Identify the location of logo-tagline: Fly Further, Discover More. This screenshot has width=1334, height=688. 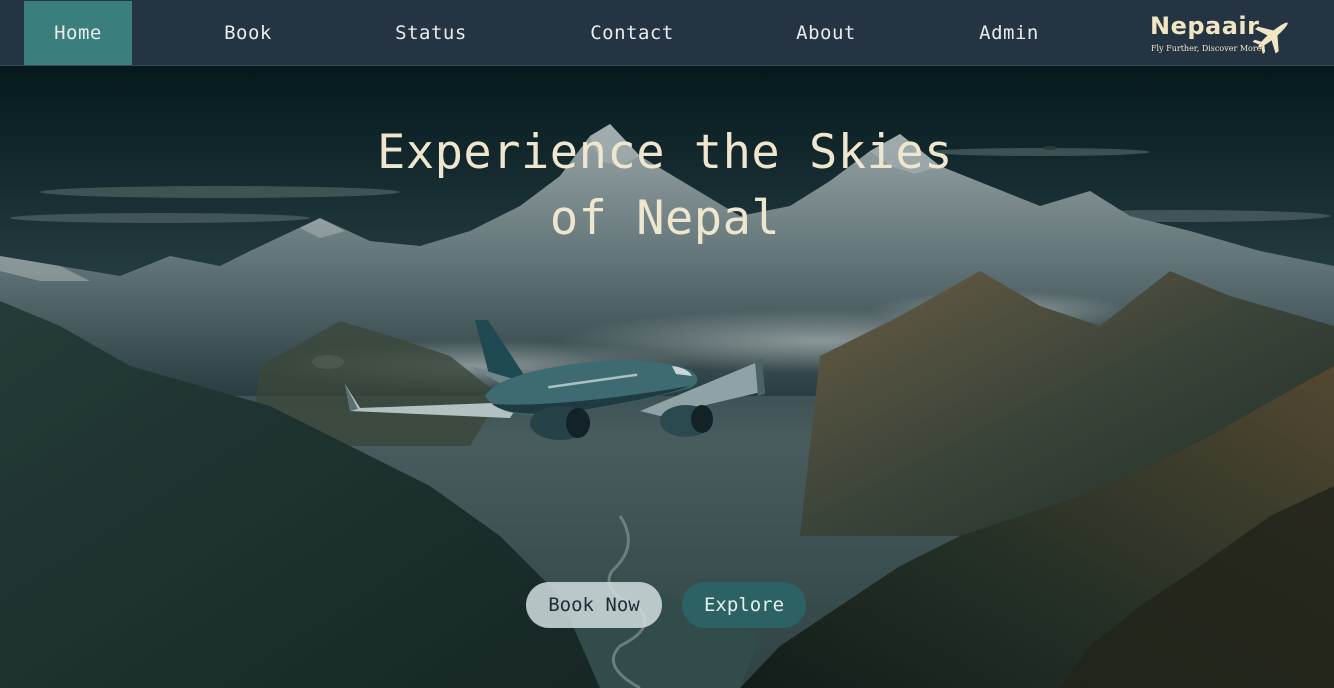
(1206, 48).